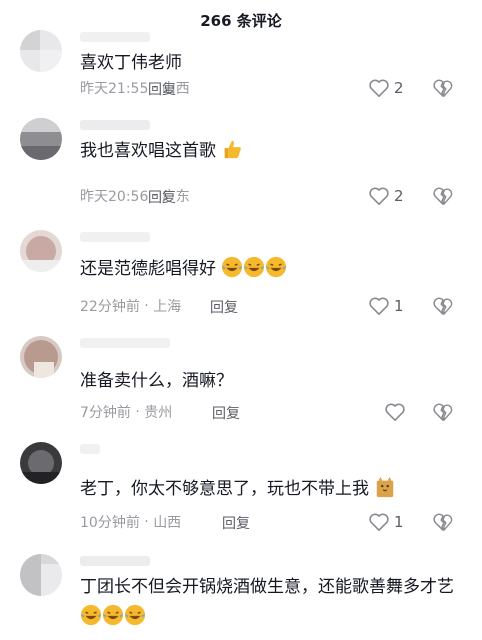 This screenshot has height=640, width=482. I want to click on comment-meta: 7分钟前 · 贵州, so click(126, 412).